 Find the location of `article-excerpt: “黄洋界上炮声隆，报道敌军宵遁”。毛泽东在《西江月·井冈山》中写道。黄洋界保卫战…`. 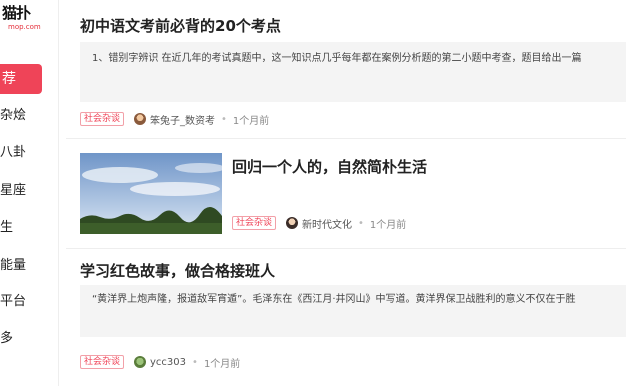

article-excerpt: “黄洋界上炮声隆，报道敌军宵遁”。毛泽东在《西江月·井冈山》中写道。黄洋界保卫战… is located at coordinates (353, 311).